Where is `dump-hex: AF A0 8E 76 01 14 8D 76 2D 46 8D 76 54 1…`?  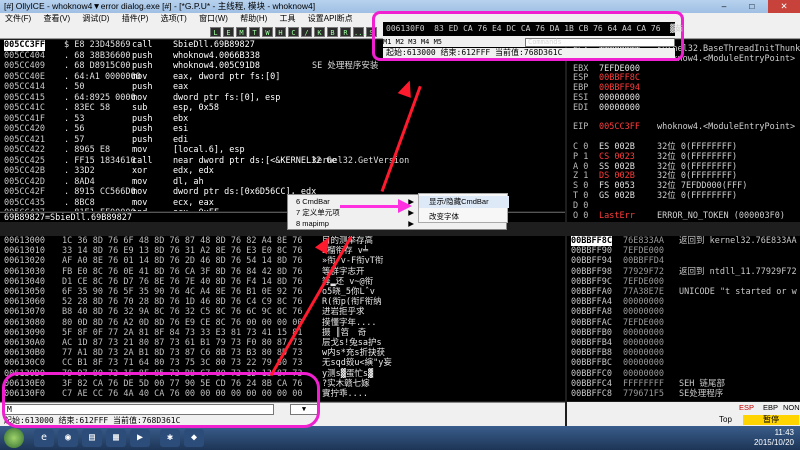
dump-hex: AF A0 8E 76 01 14 8D 76 2D 46 8D 76 54 1… is located at coordinates (182, 261).